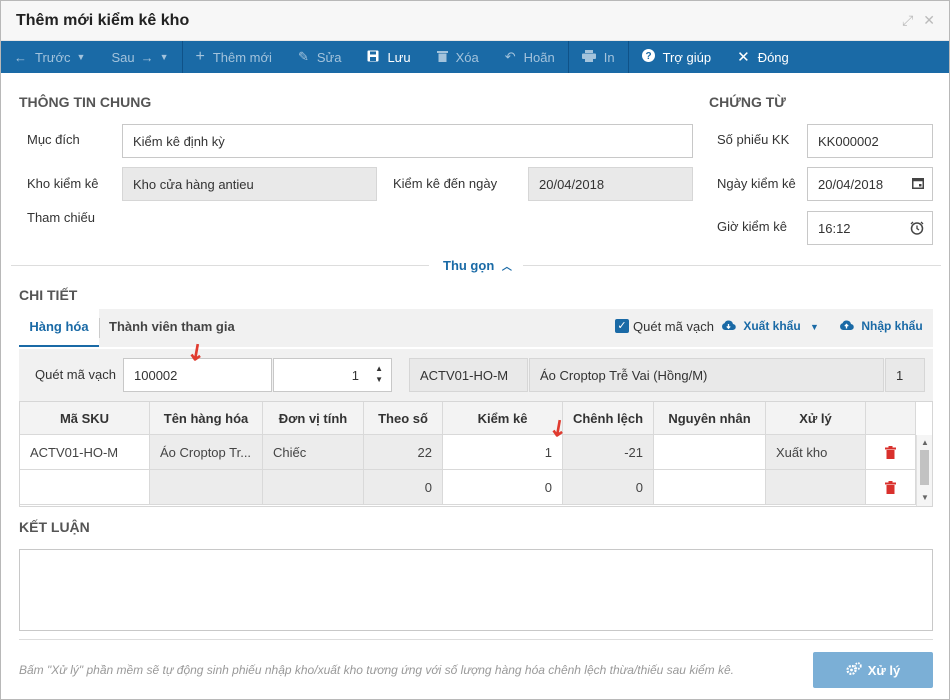  Describe the element at coordinates (476, 639) in the screenshot. I see `footer-divider` at that location.